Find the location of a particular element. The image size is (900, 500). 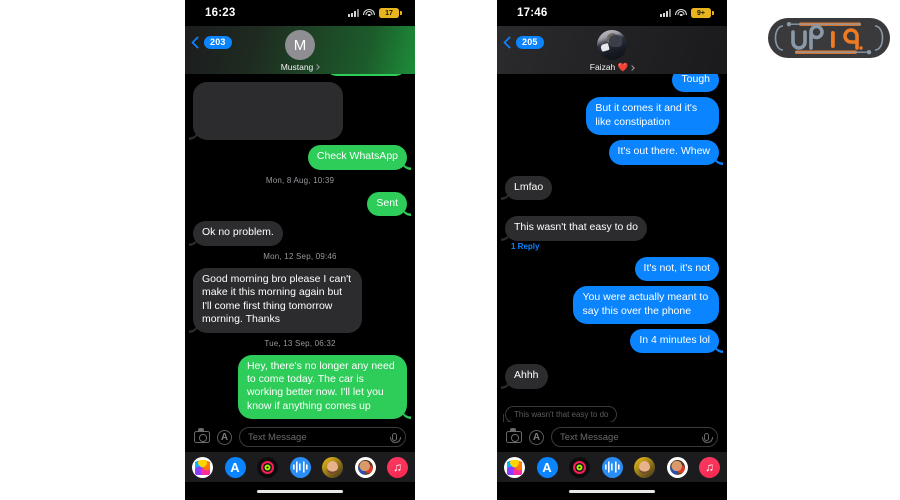

battery-level: 9+ is located at coordinates (701, 13).